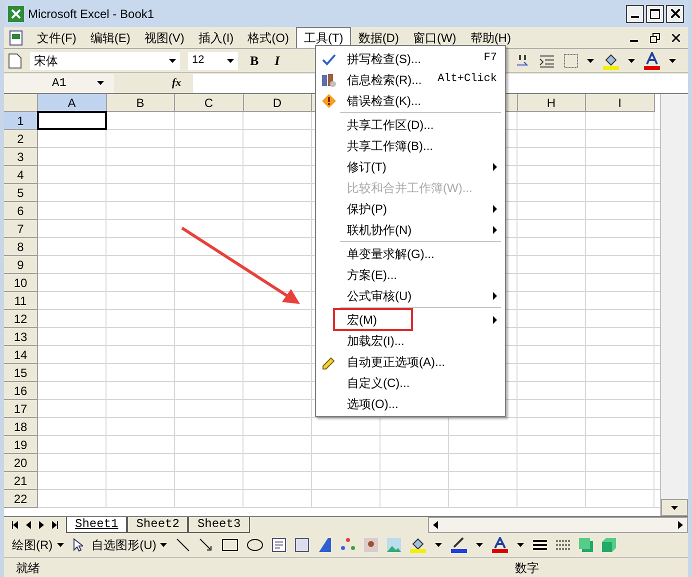 The width and height of the screenshot is (692, 577). I want to click on font-size-text: 12, so click(198, 60).